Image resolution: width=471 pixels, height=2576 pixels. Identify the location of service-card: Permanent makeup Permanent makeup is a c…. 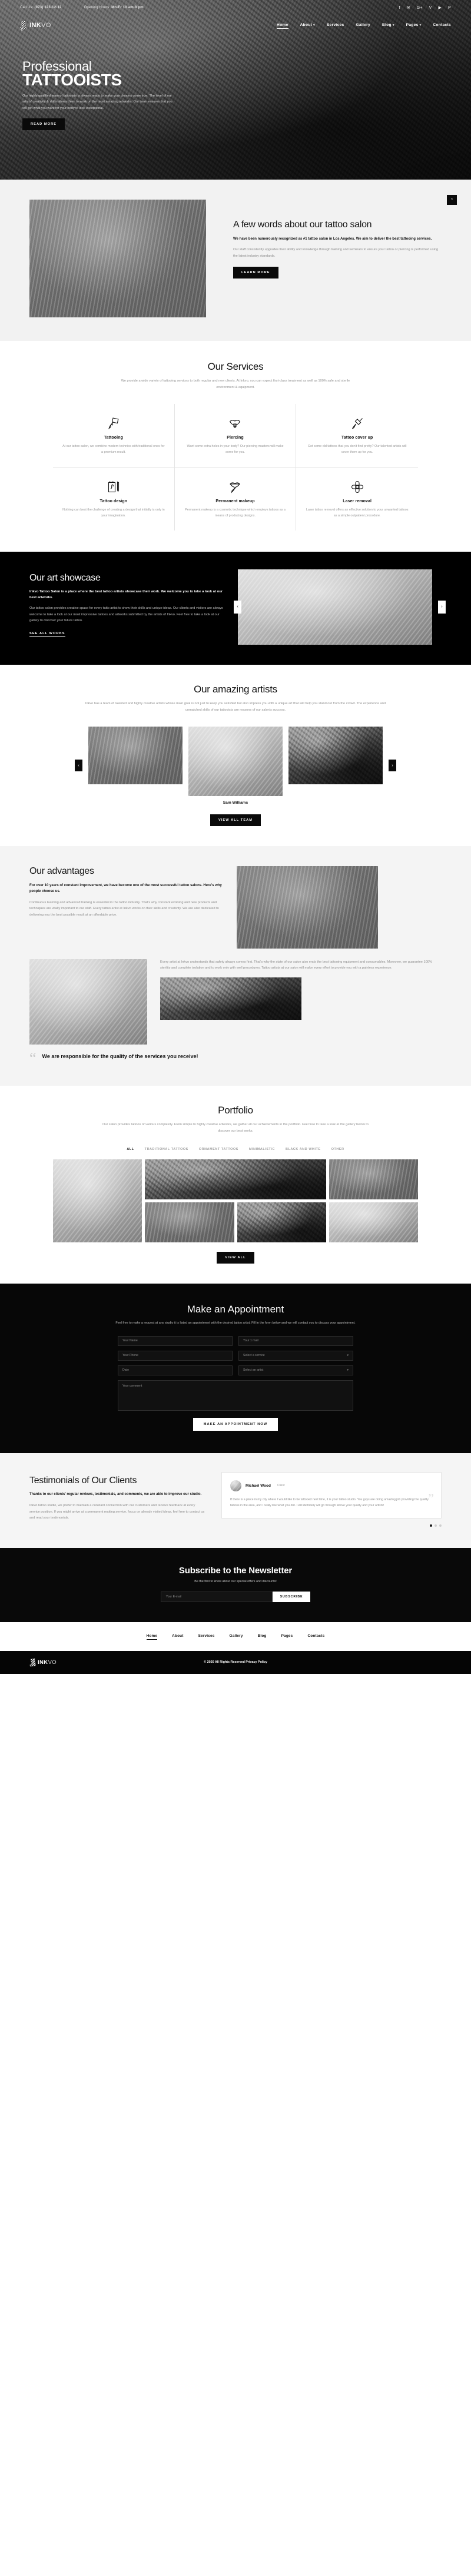
(236, 499).